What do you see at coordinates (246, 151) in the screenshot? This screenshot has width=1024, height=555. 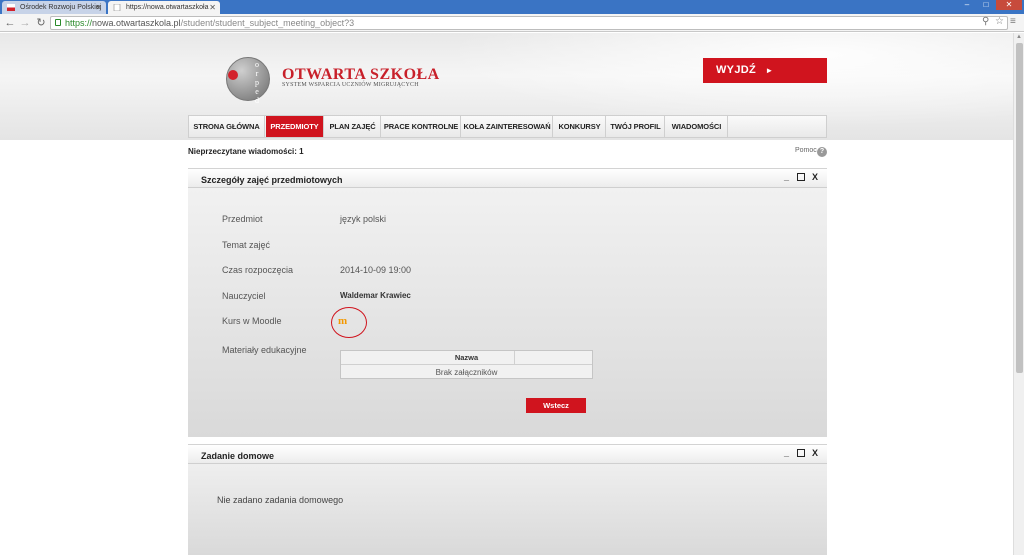 I see `unread-messages-count: Nieprzeczytane wiadomości: 1` at bounding box center [246, 151].